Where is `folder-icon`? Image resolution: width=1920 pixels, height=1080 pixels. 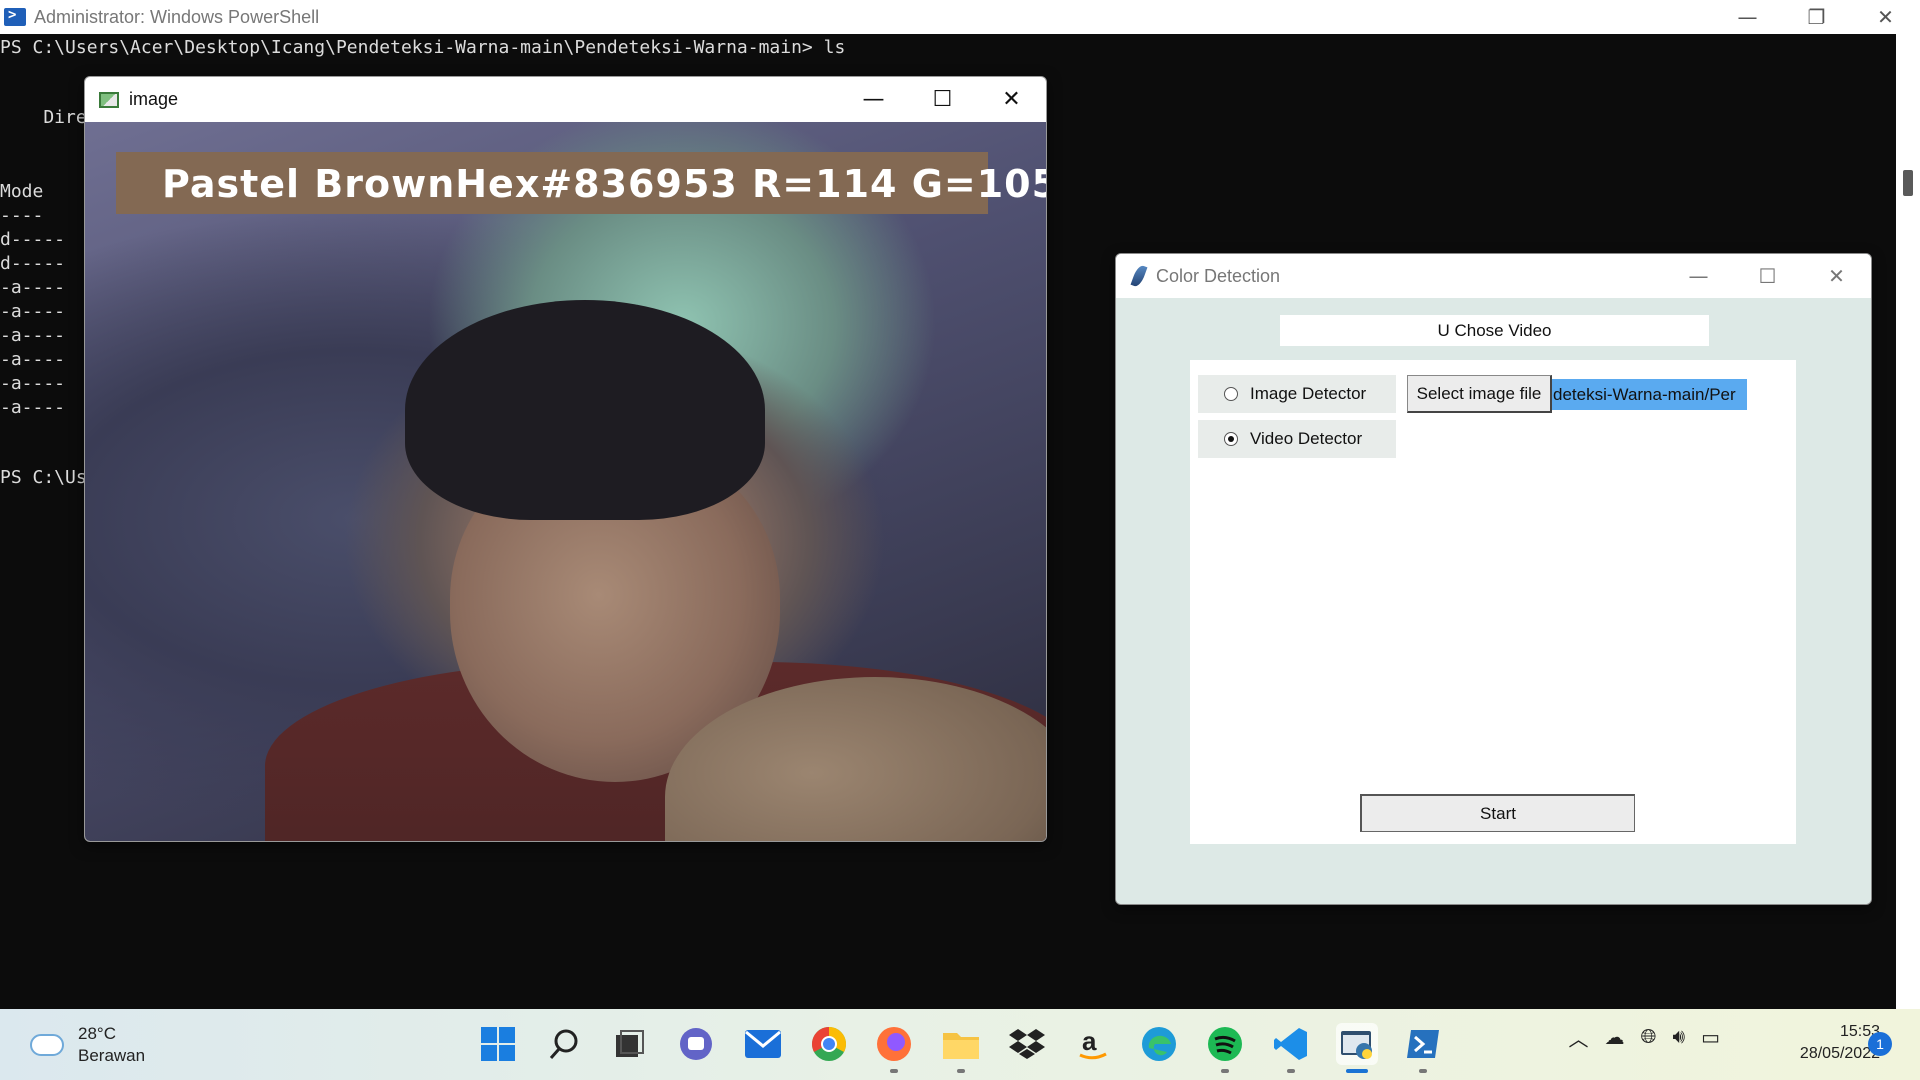 folder-icon is located at coordinates (961, 1046).